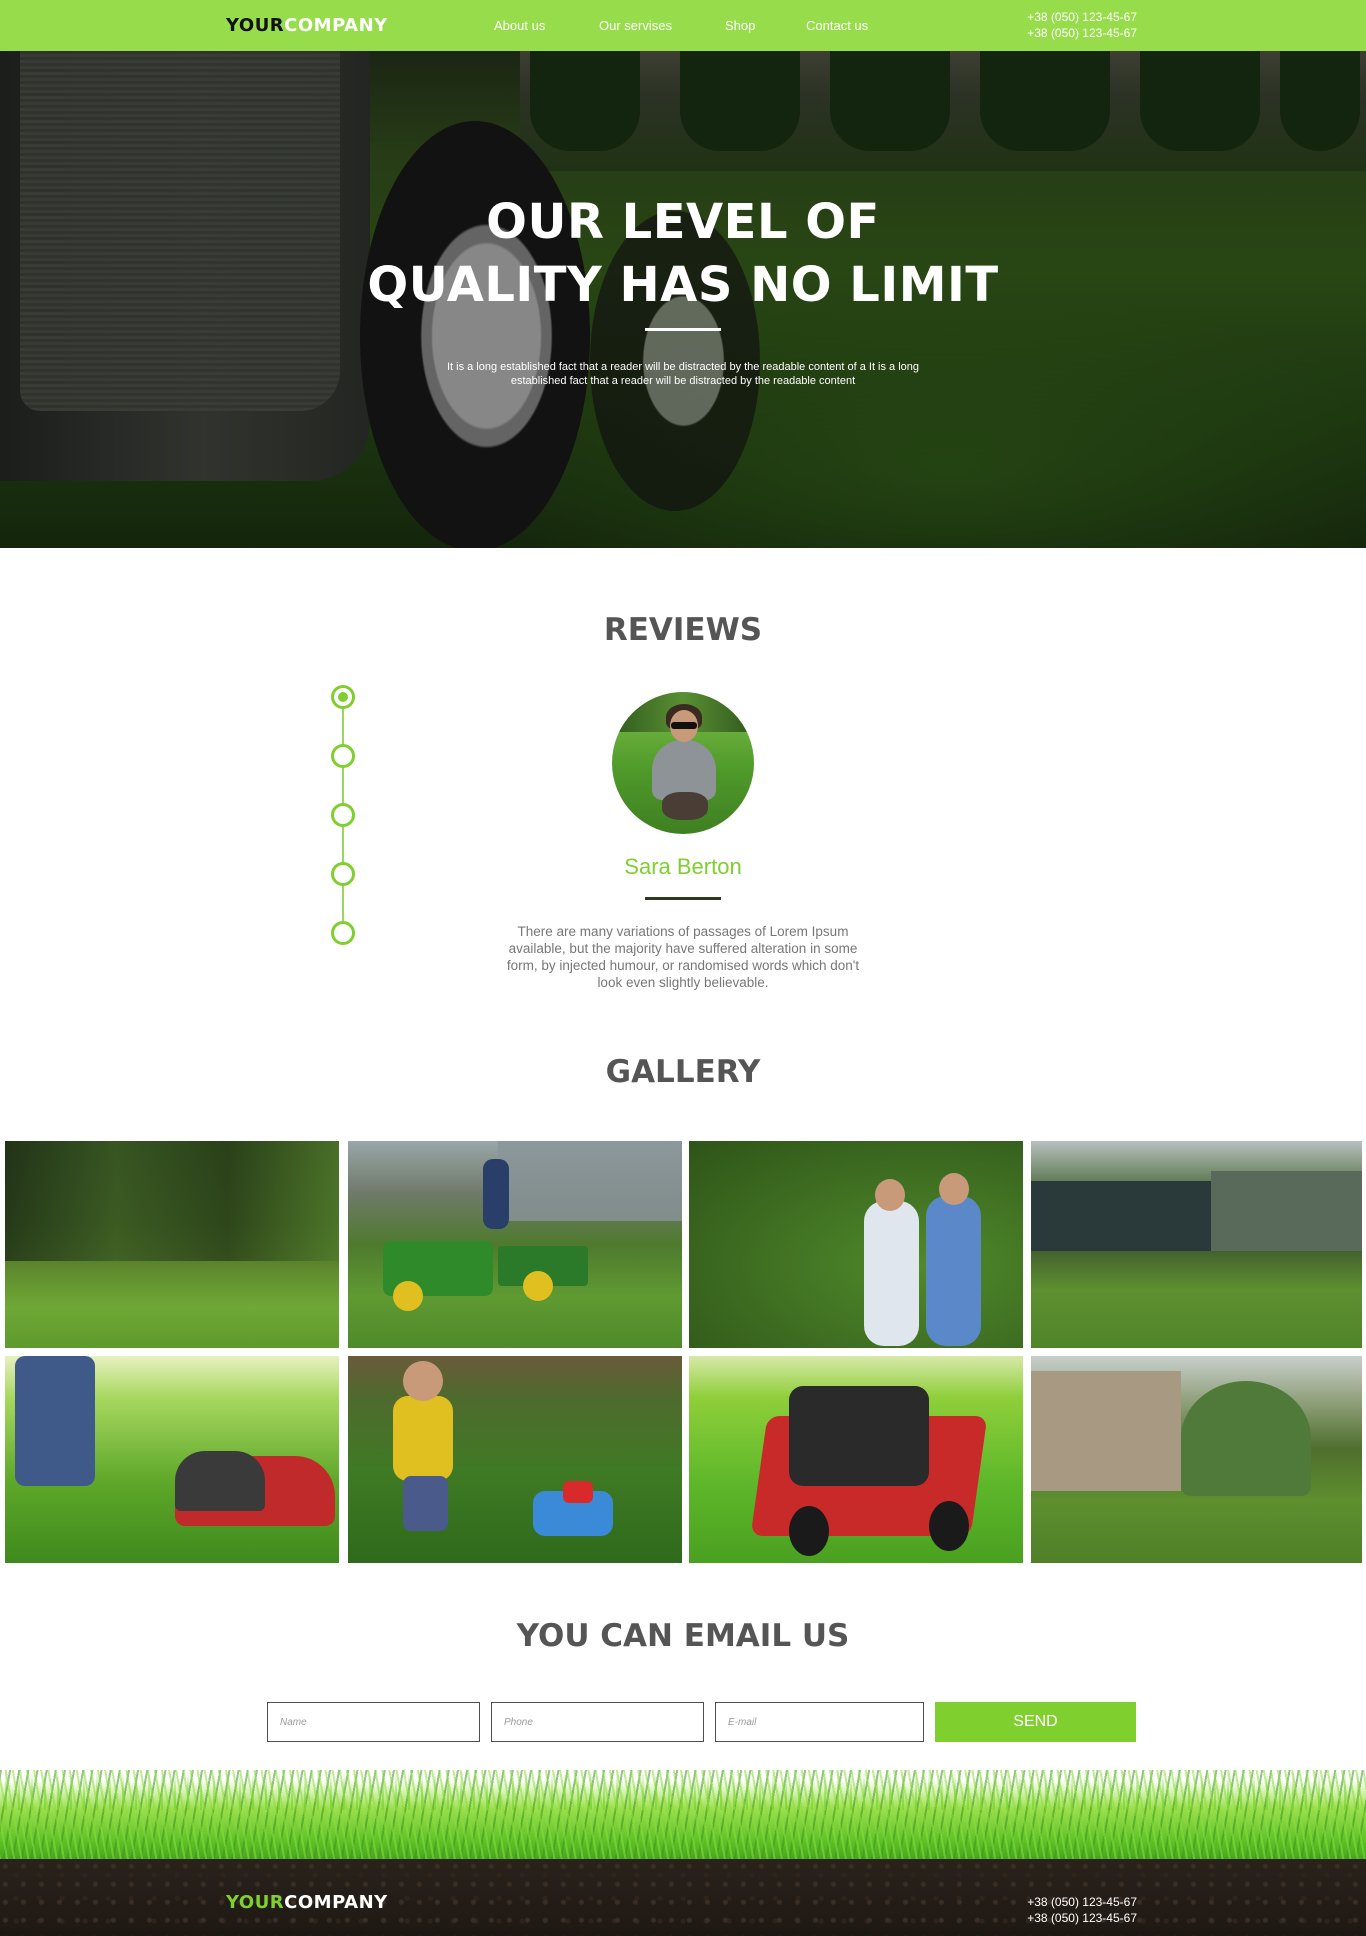  Describe the element at coordinates (496, 1194) in the screenshot. I see `gallery-person` at that location.